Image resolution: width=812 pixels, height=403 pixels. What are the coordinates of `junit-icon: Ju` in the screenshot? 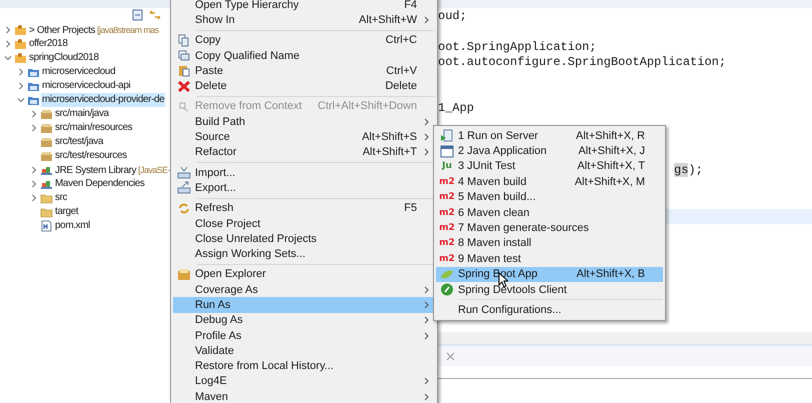 It's located at (447, 166).